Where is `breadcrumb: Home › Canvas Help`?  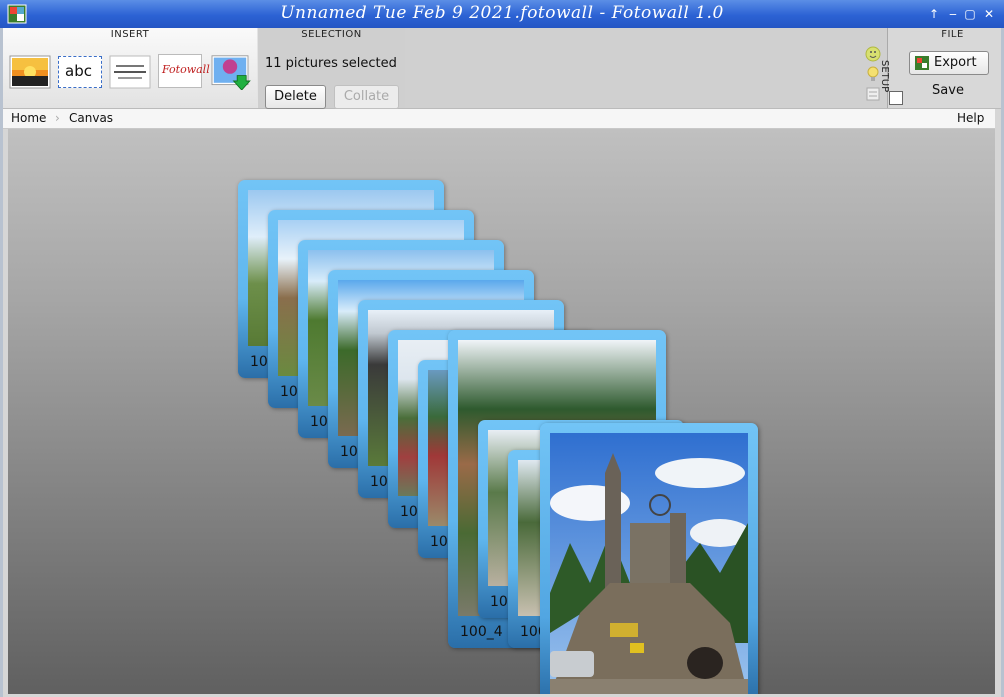 breadcrumb: Home › Canvas Help is located at coordinates (499, 119).